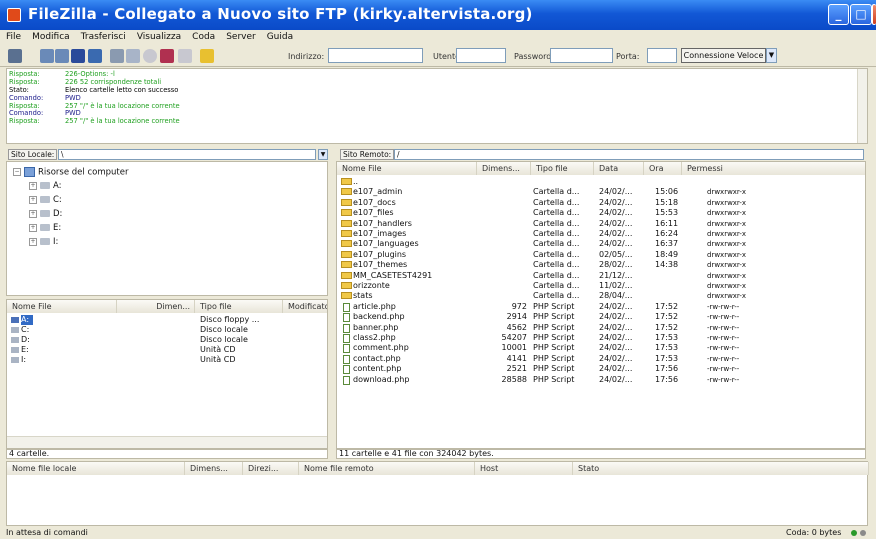 The height and width of the screenshot is (539, 876). Describe the element at coordinates (95, 56) in the screenshot. I see `queue-toggle-icon` at that location.